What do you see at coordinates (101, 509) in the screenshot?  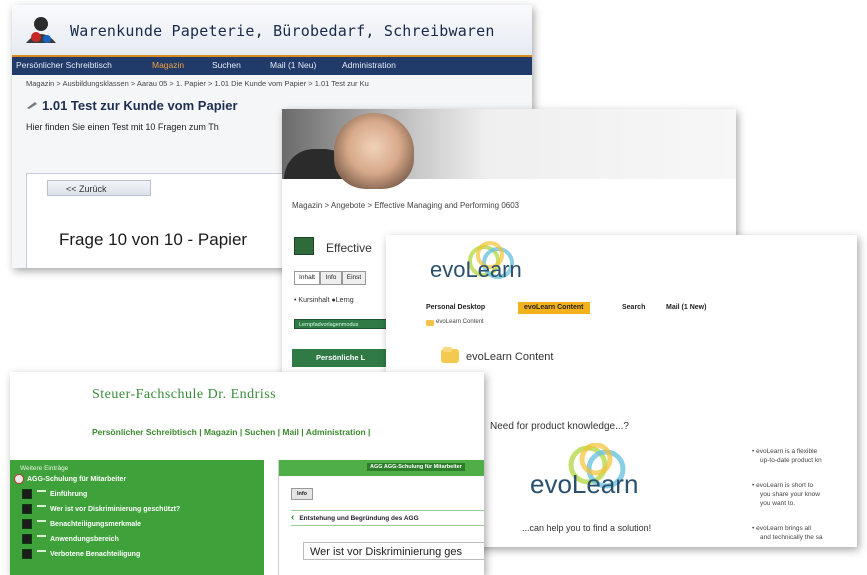 I see `sidebar-item-2: Wer ist vor Diskriminierung geschützt?` at bounding box center [101, 509].